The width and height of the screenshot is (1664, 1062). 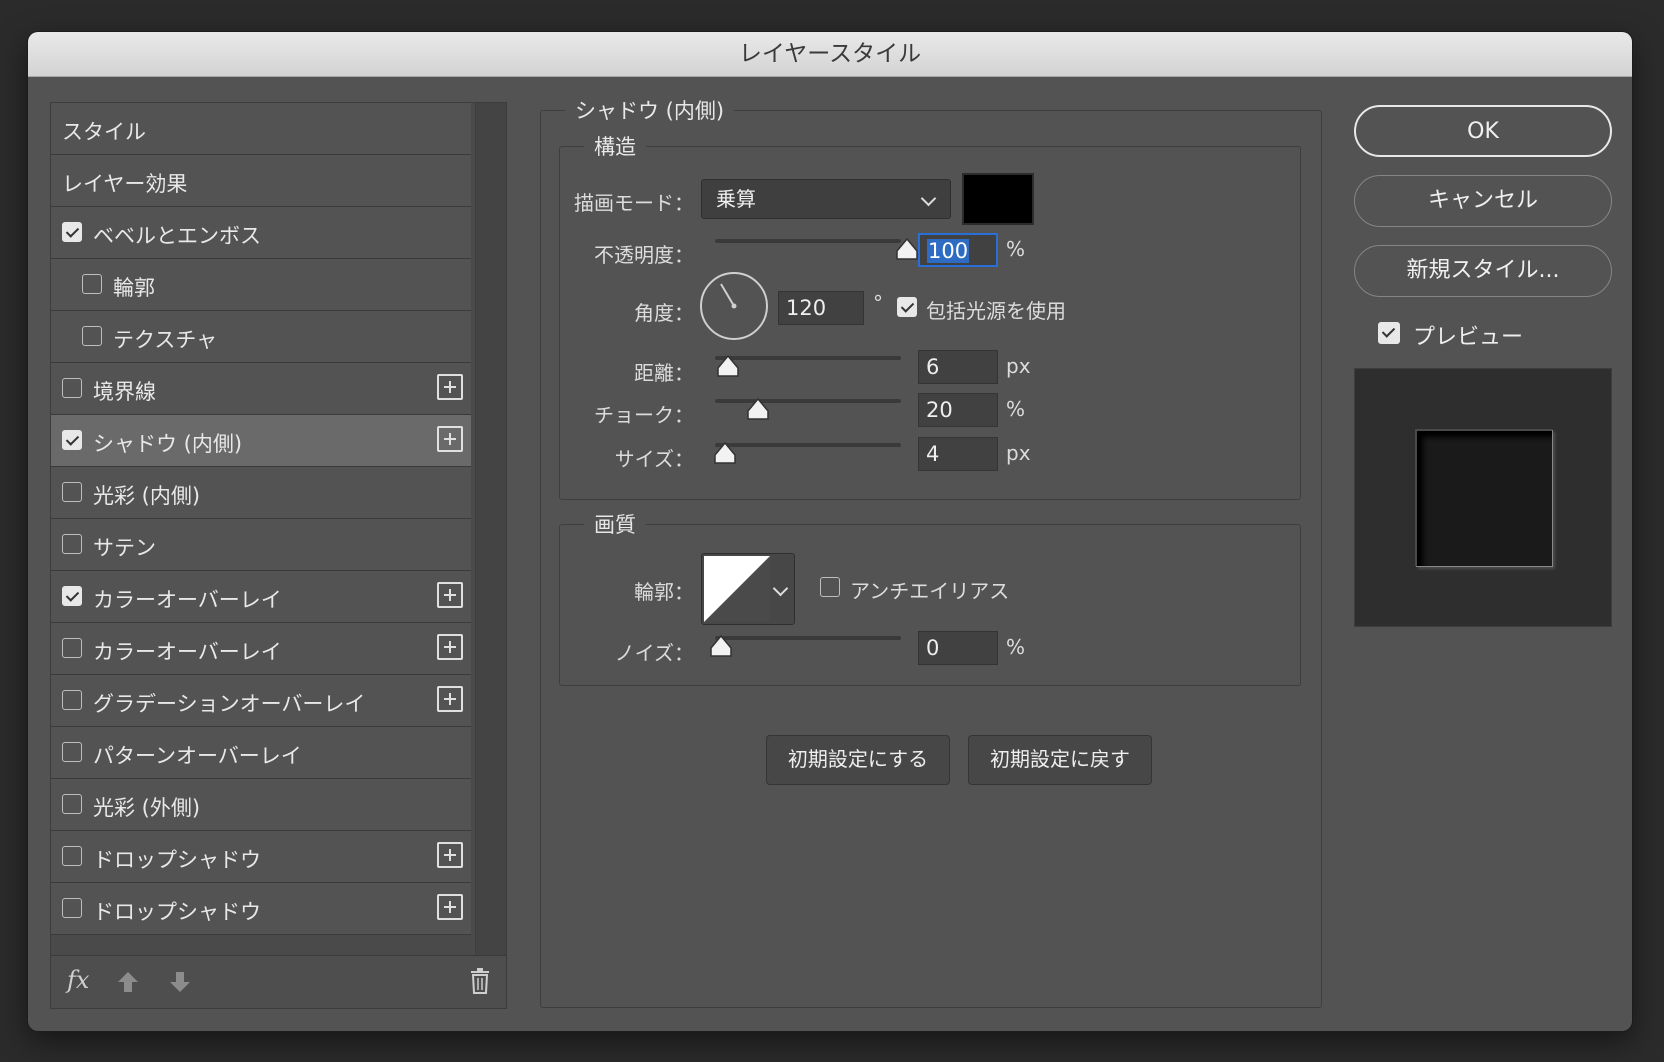 I want to click on distance-slider, so click(x=808, y=365).